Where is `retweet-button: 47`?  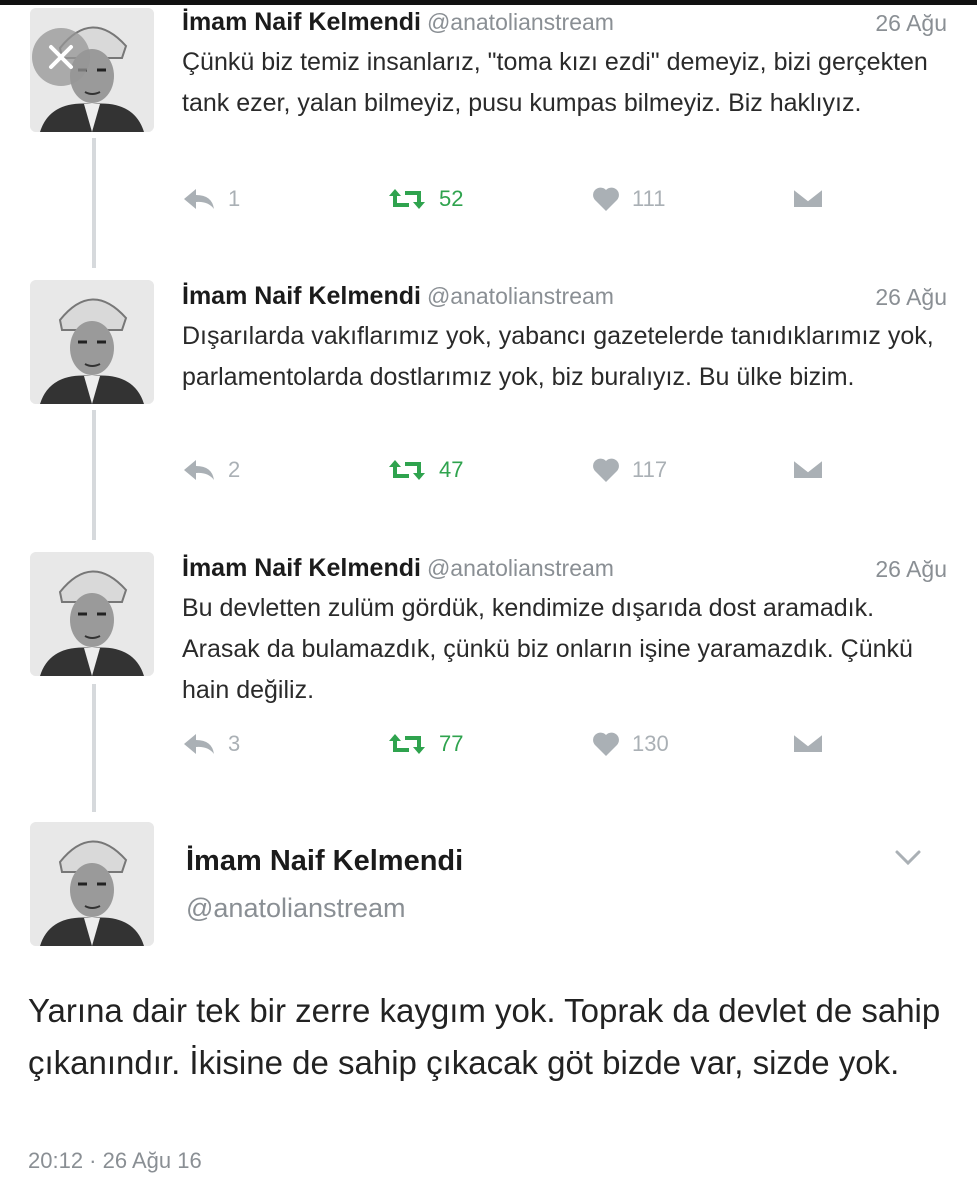
retweet-button: 47 is located at coordinates (425, 470).